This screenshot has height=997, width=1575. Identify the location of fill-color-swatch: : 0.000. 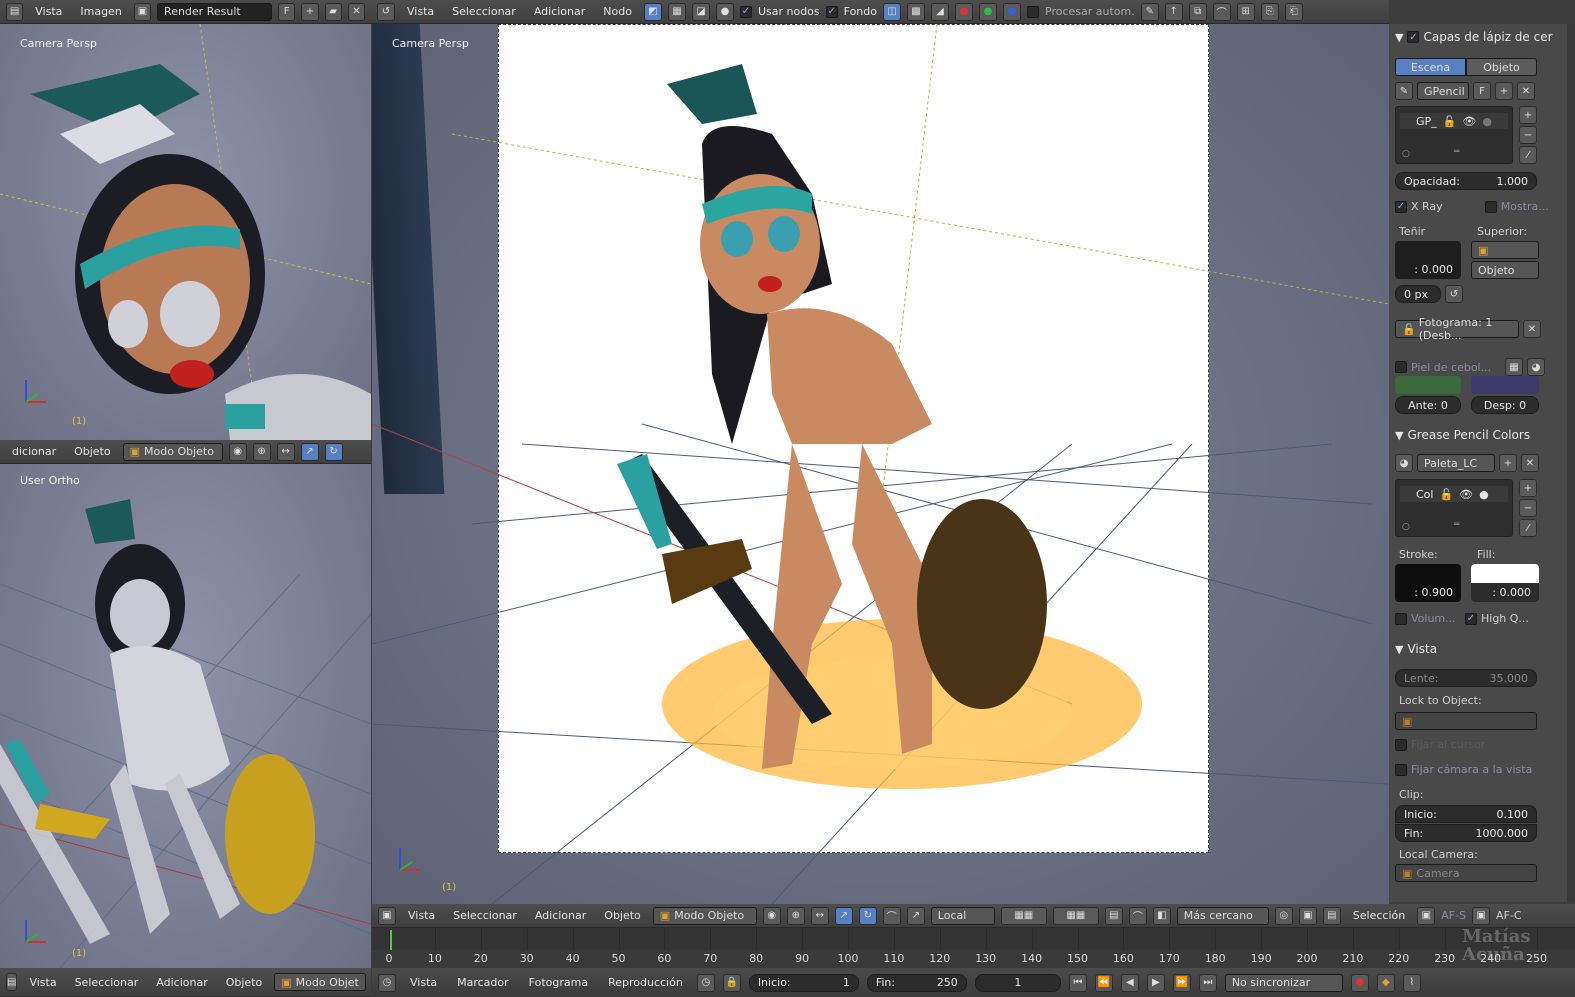
(1505, 583).